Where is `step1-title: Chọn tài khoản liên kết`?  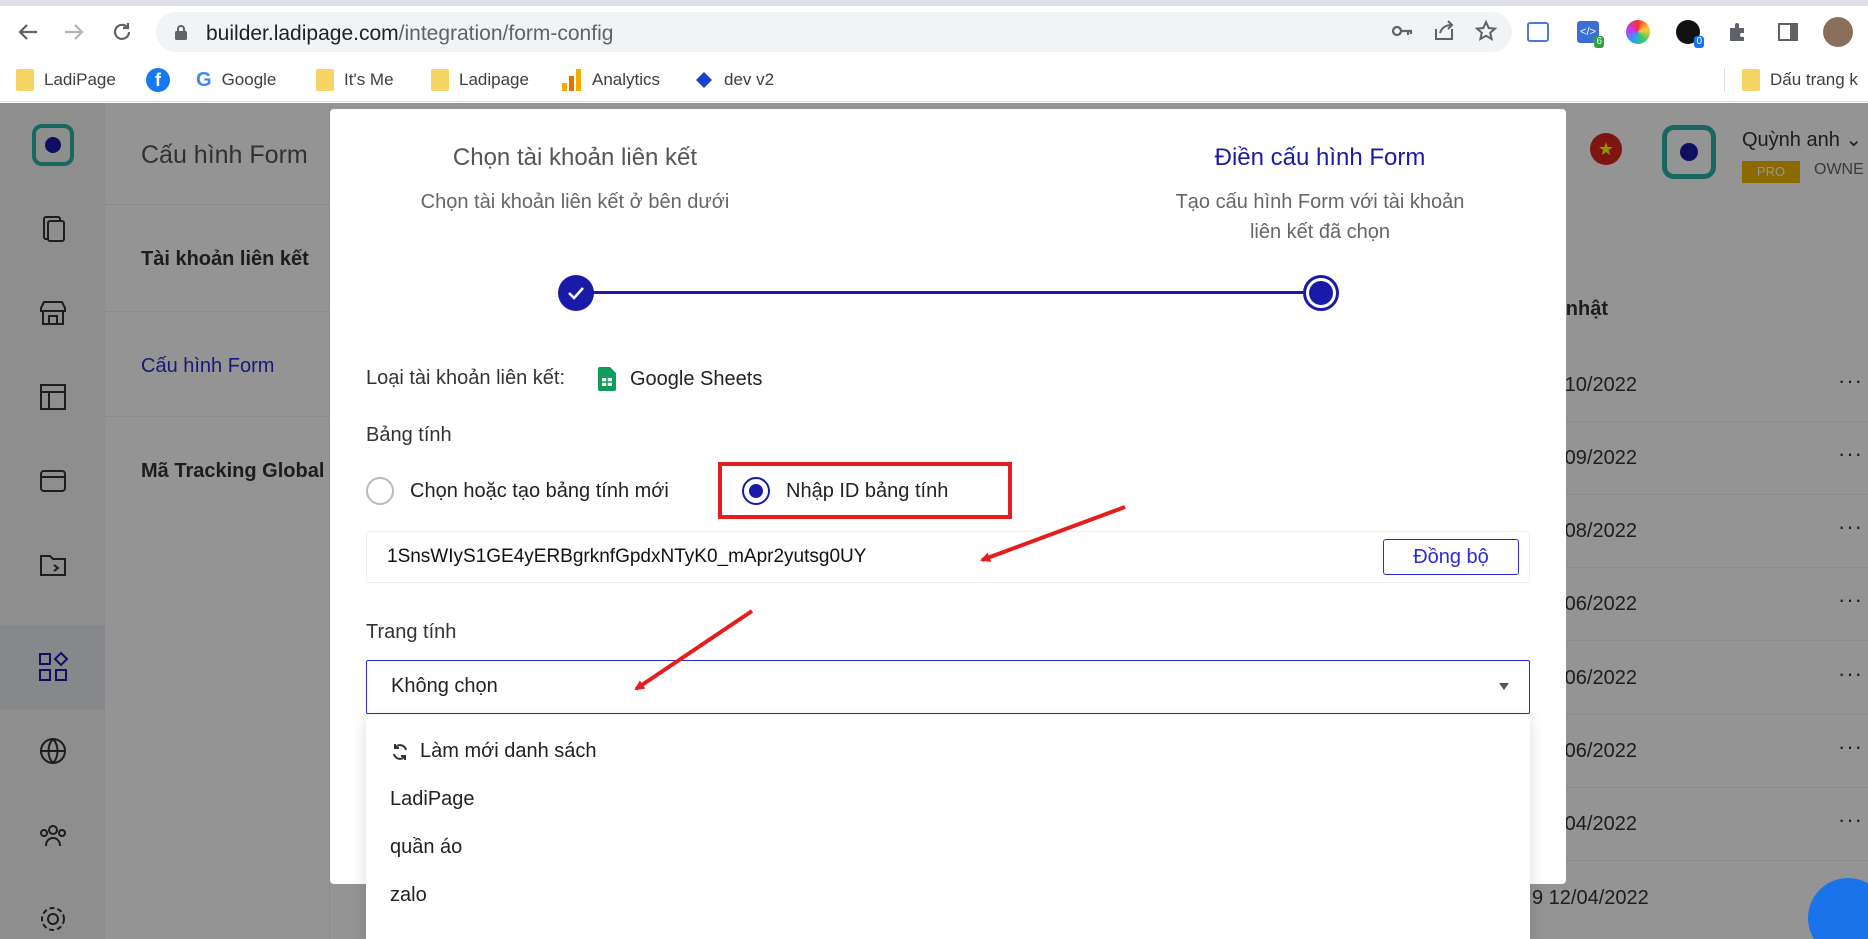
step1-title: Chọn tài khoản liên kết is located at coordinates (575, 157).